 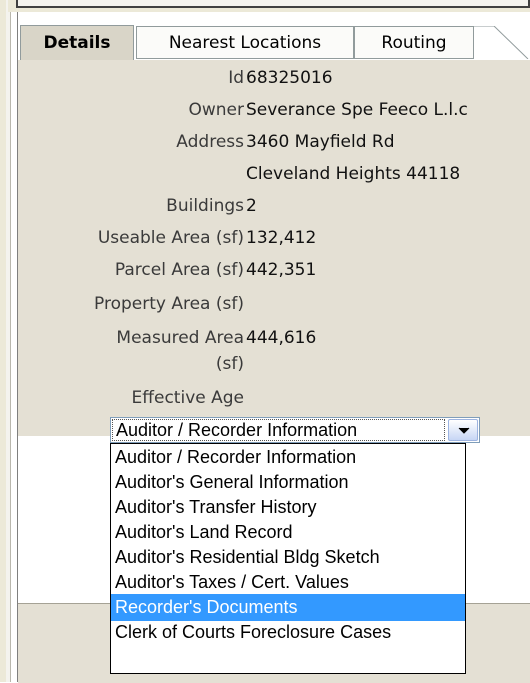 What do you see at coordinates (169, 304) in the screenshot?
I see `detail-label: Property Area (sf)` at bounding box center [169, 304].